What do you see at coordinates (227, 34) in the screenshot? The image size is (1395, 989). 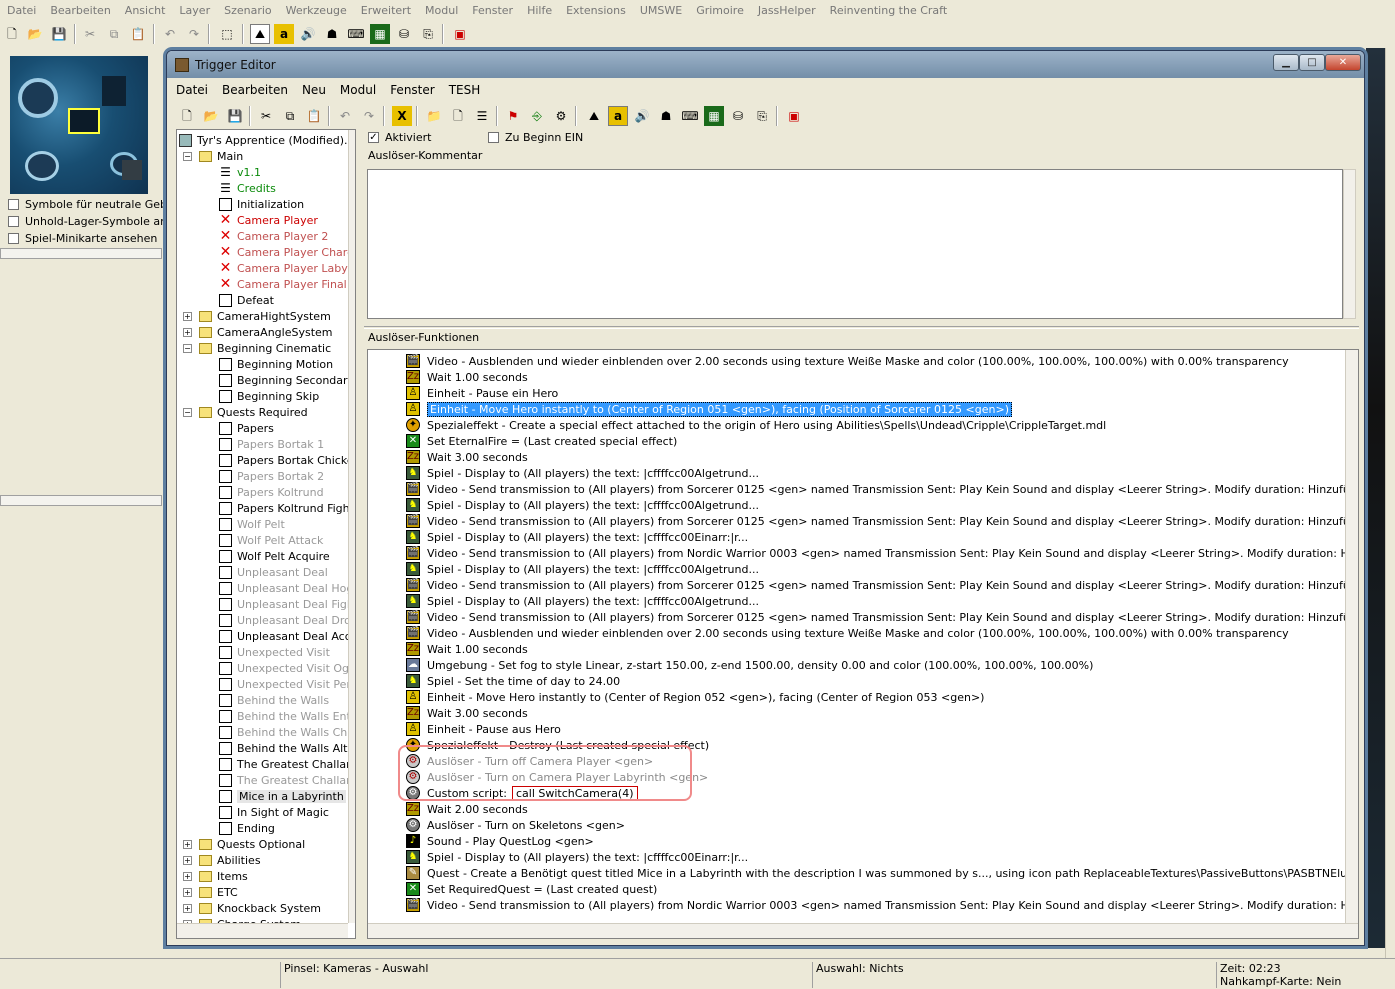 I see `select-region-icon: ⬚` at bounding box center [227, 34].